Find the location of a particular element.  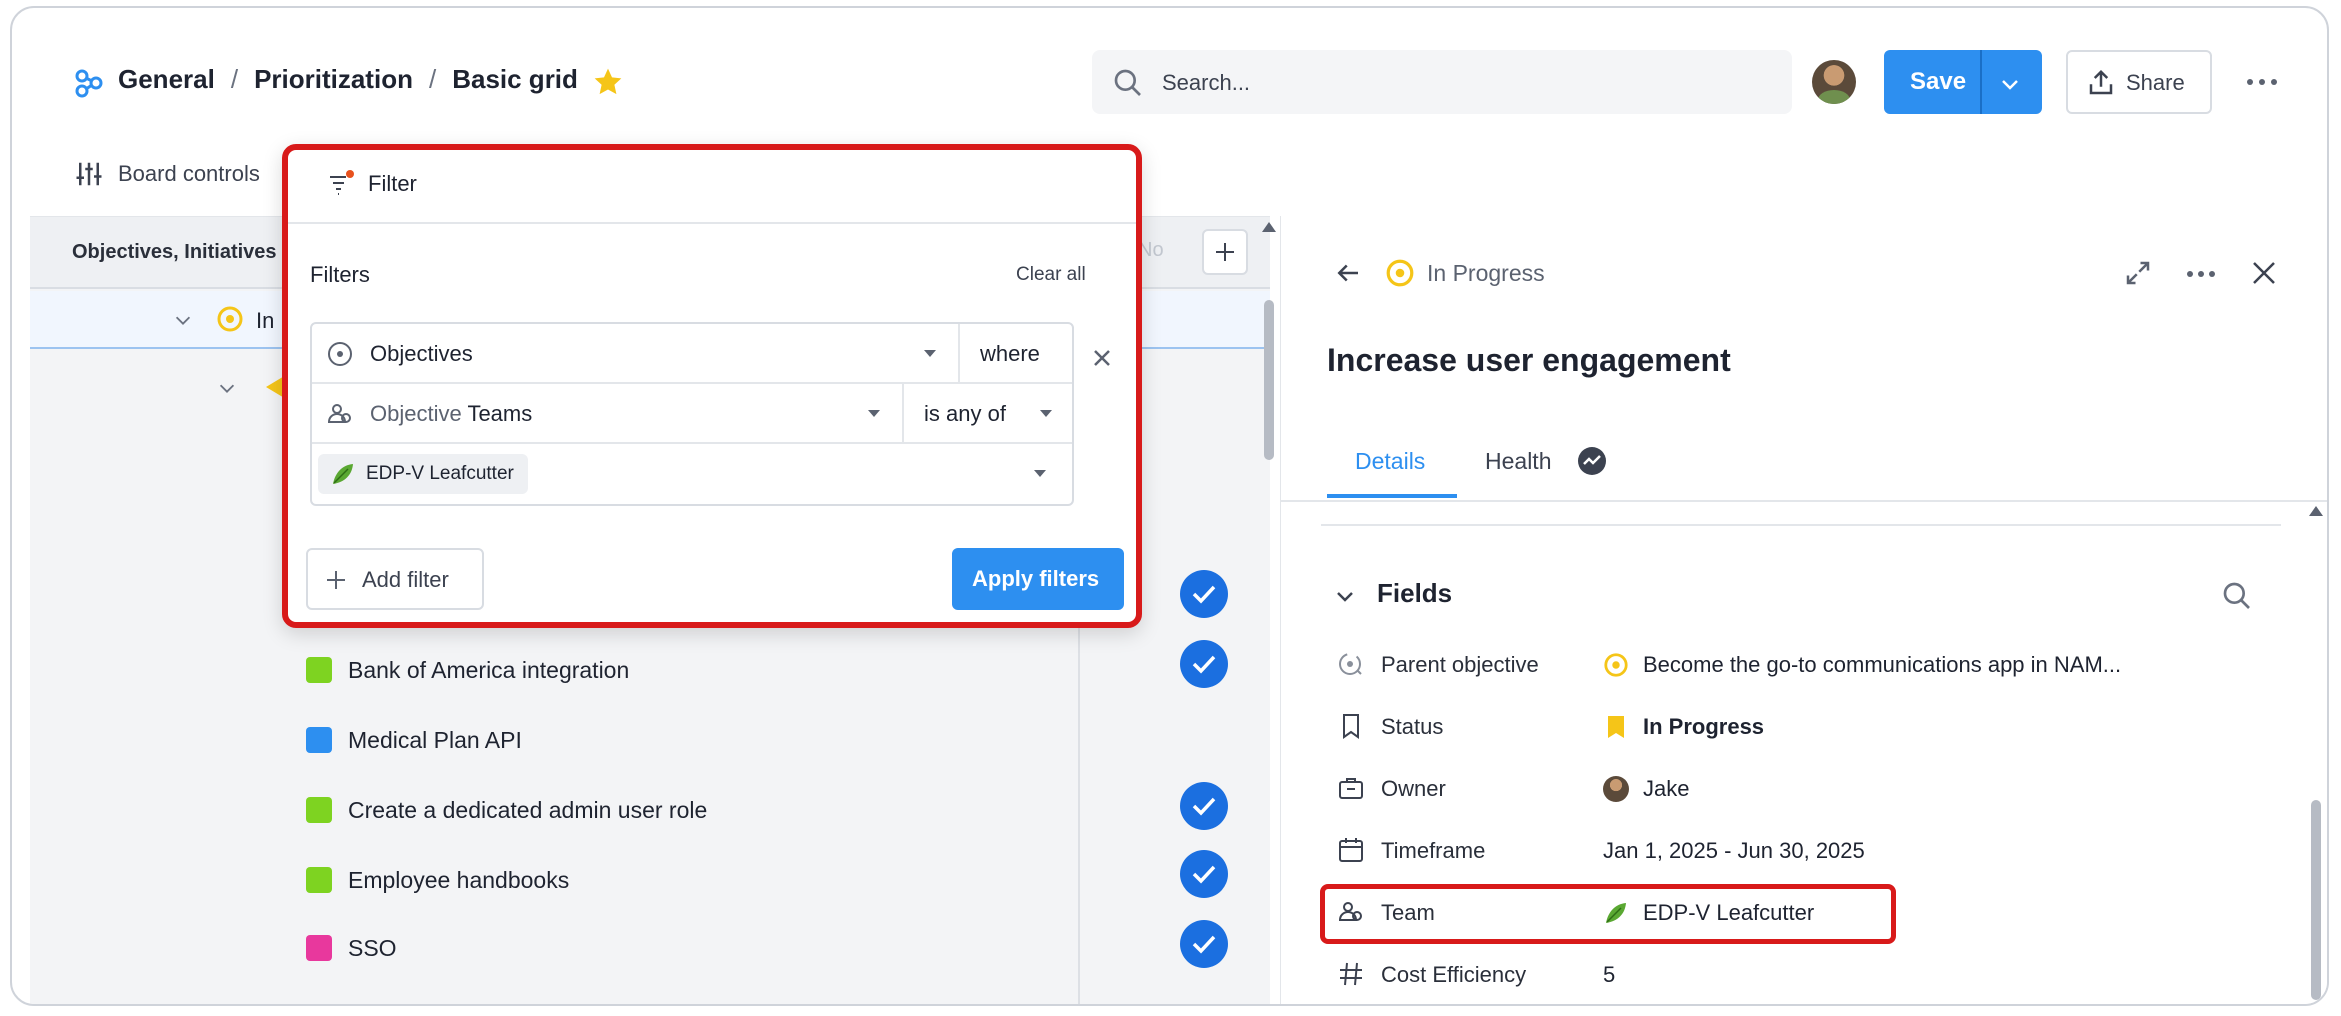

save-button: Save is located at coordinates (1963, 82).